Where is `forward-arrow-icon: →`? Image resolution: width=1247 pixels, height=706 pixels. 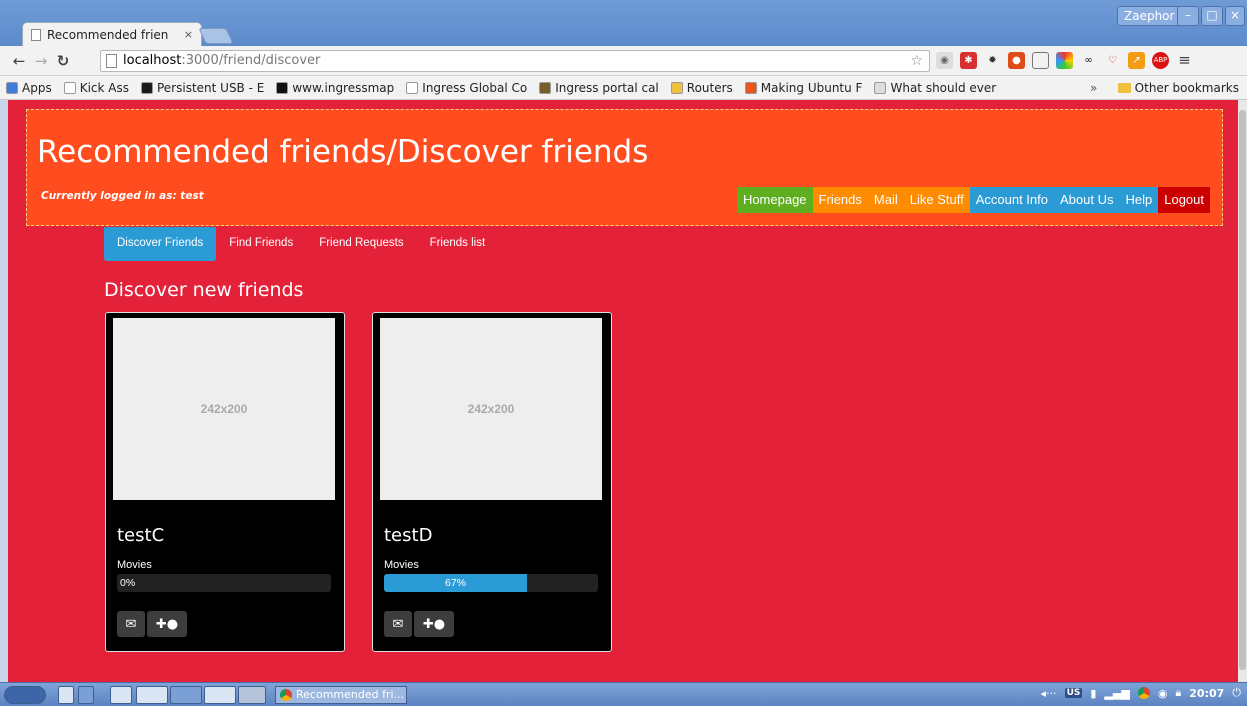
forward-arrow-icon: → is located at coordinates (41, 61).